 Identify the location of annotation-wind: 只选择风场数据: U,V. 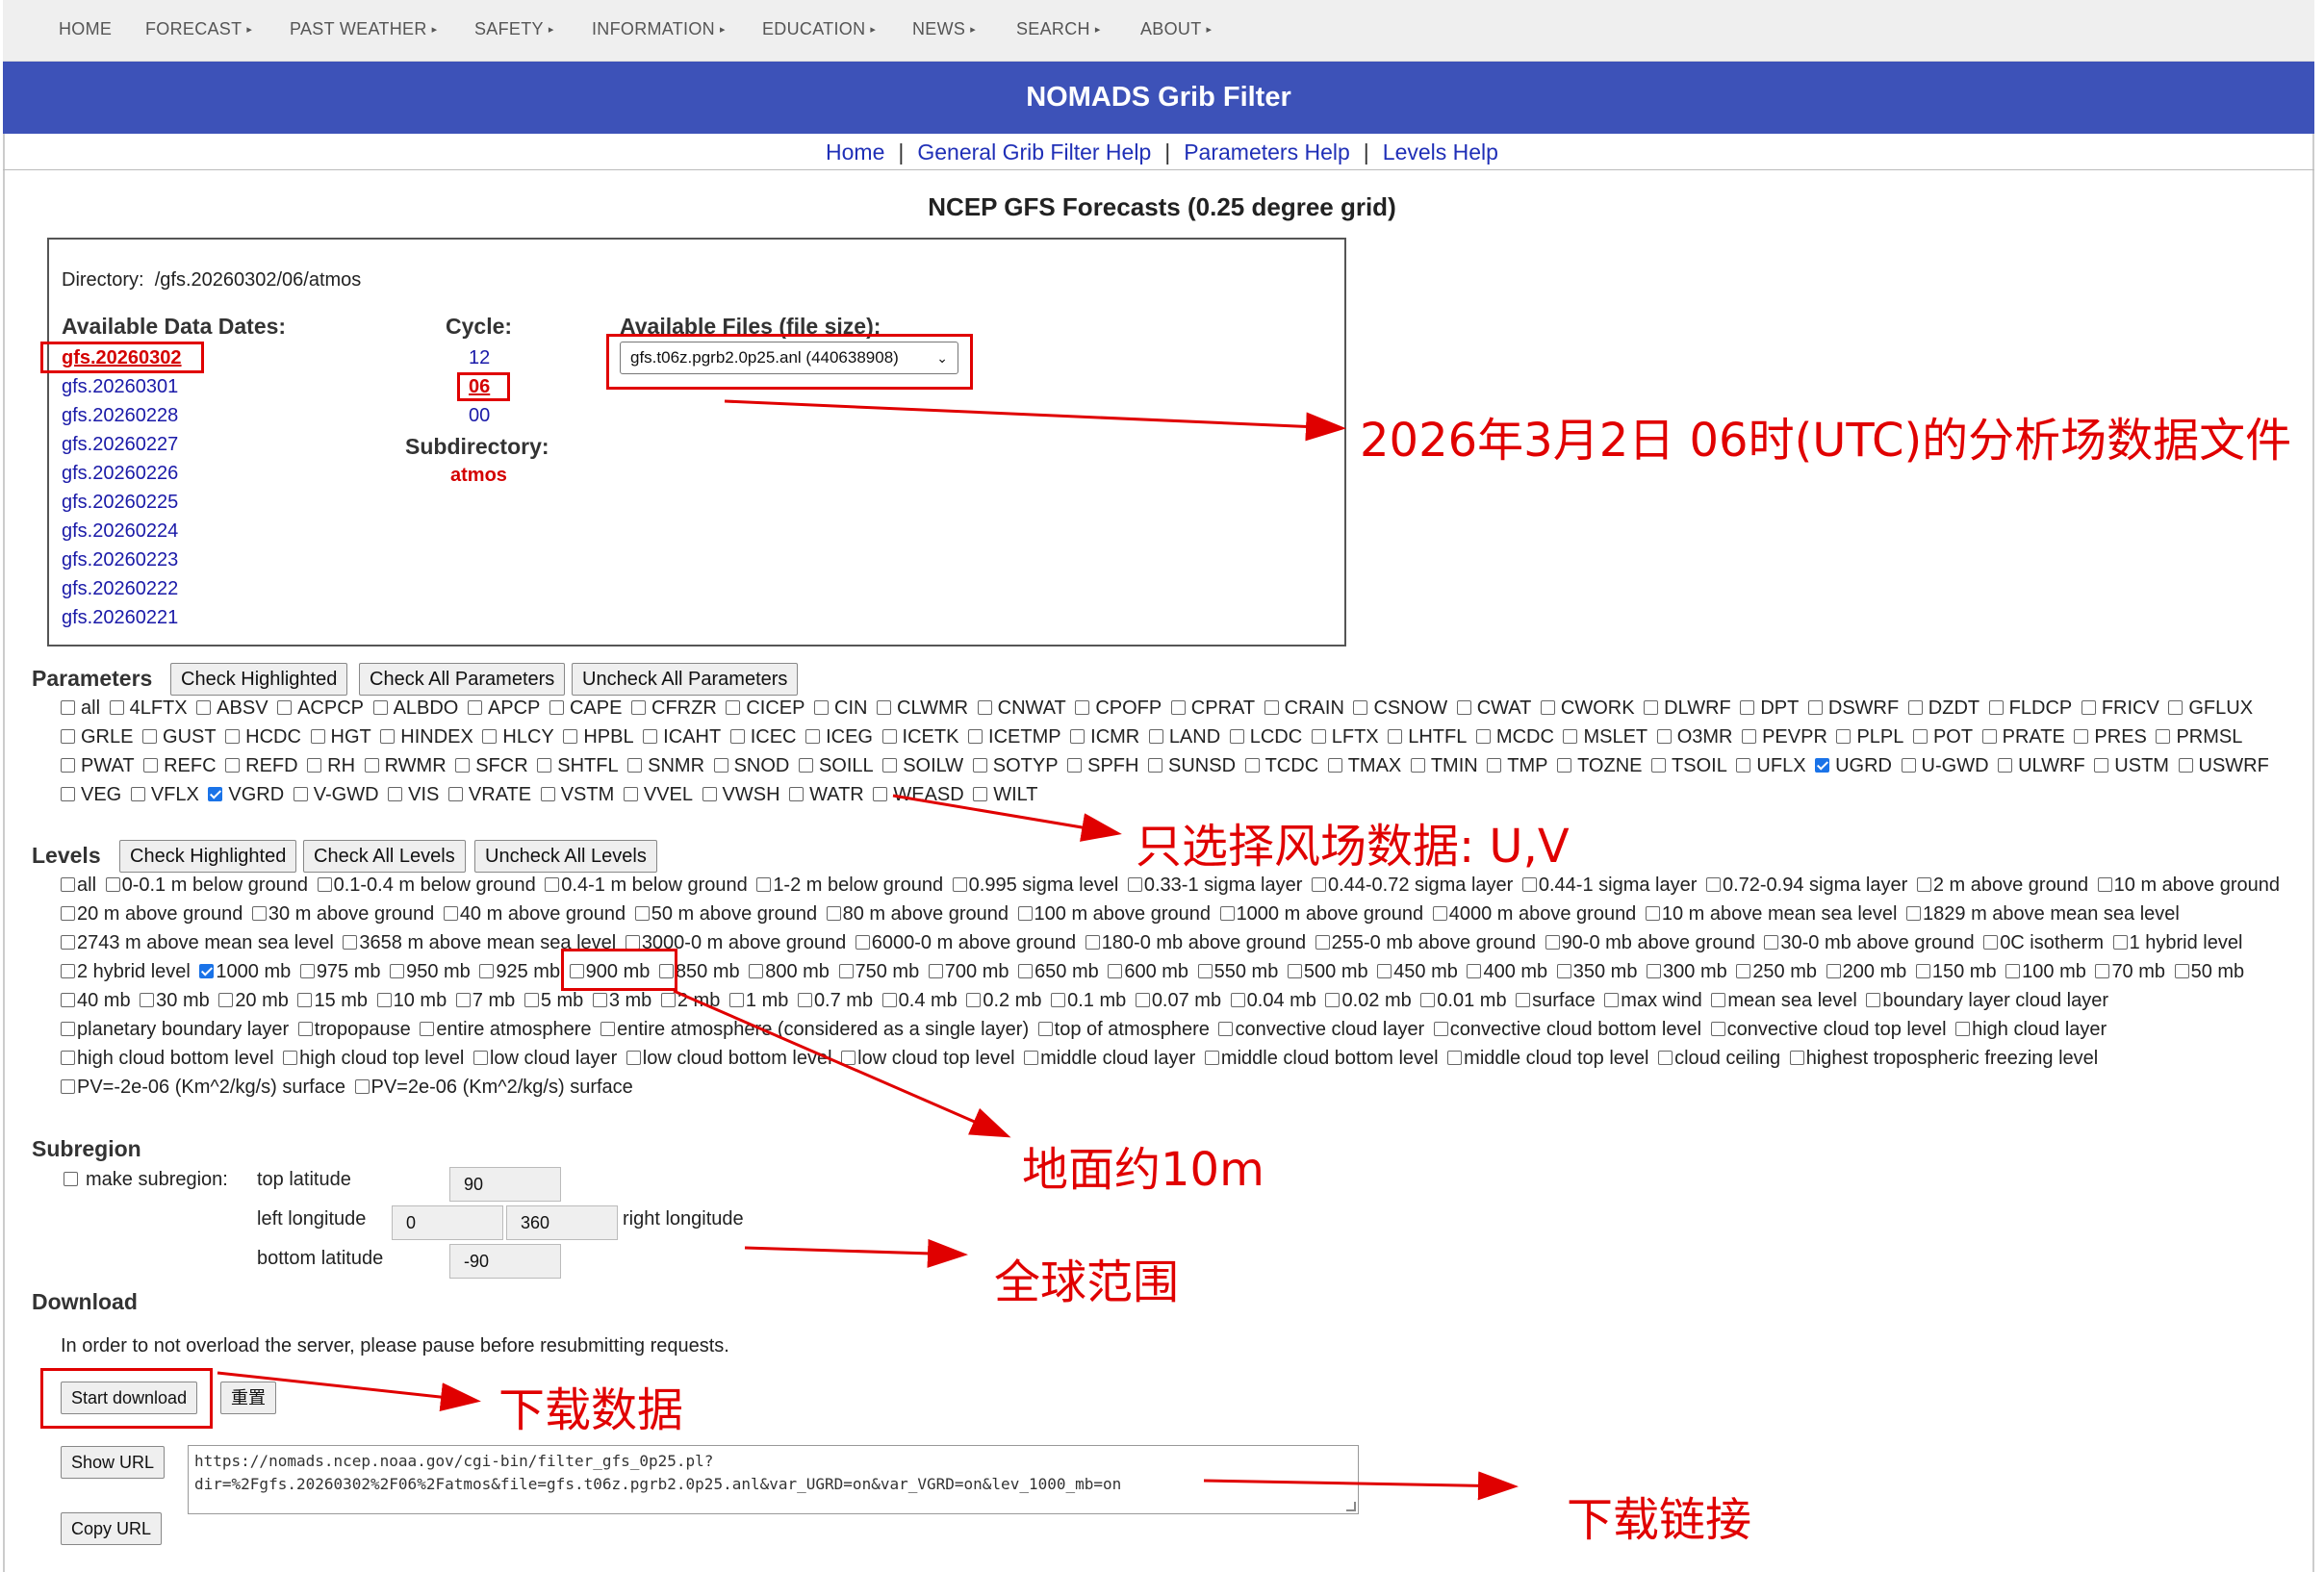
(1353, 847).